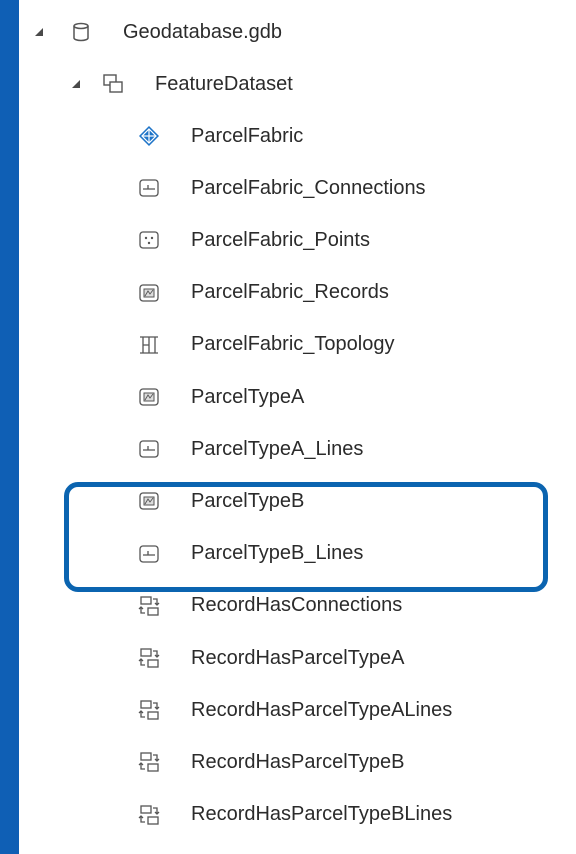 Image resolution: width=576 pixels, height=854 pixels. I want to click on tree-row-item: RecordHasParcelTypeA, so click(297, 658).